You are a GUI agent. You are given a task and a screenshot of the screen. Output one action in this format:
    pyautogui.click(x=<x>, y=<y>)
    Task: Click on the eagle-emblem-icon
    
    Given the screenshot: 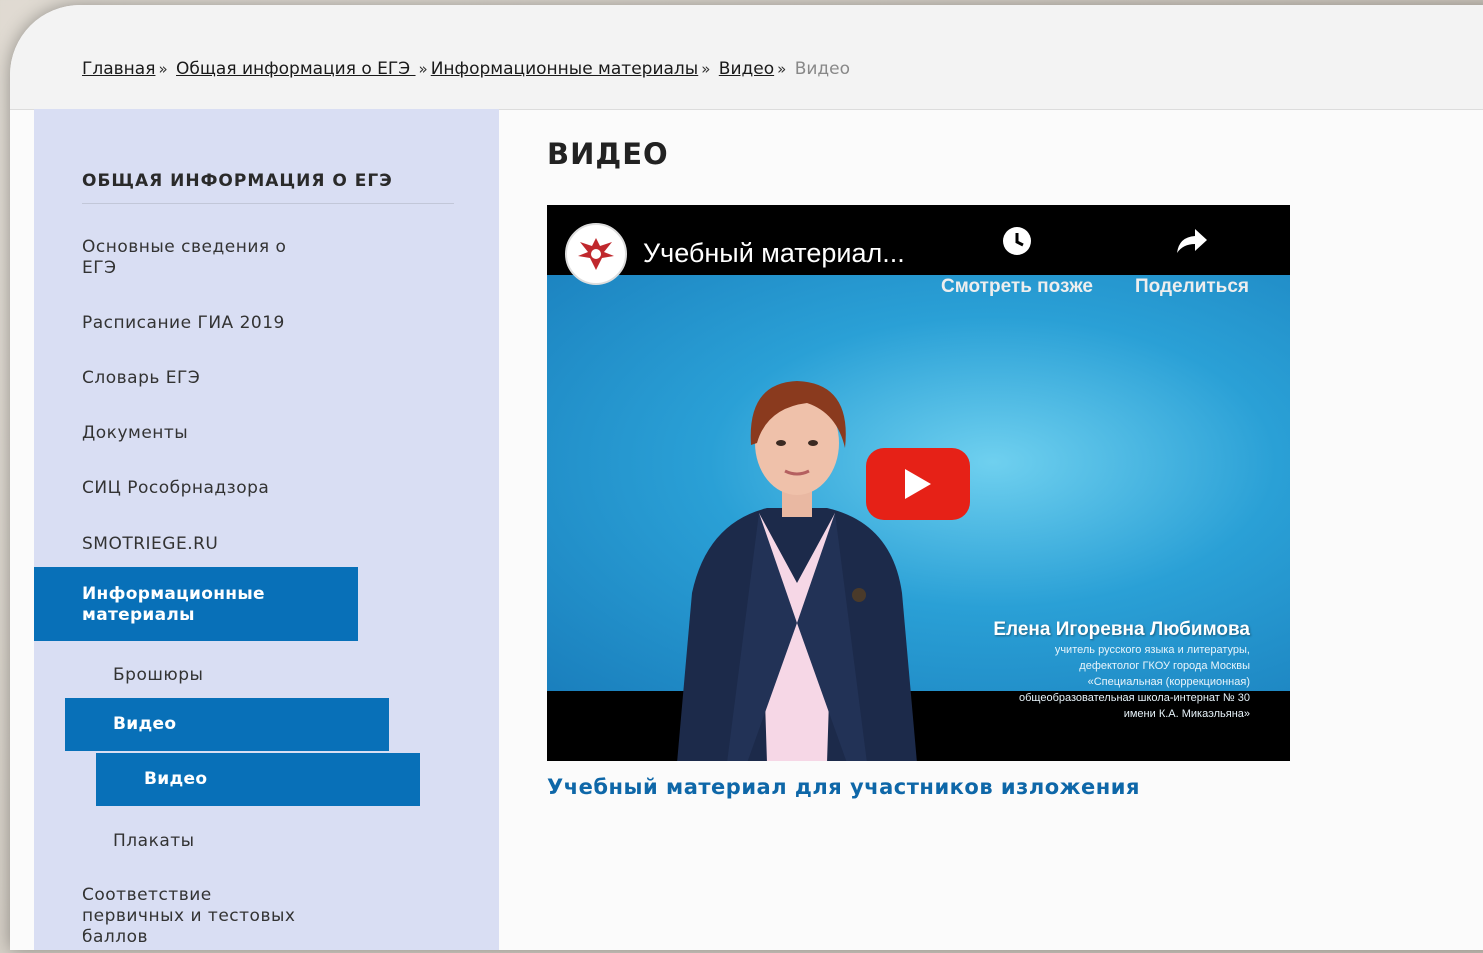 What is the action you would take?
    pyautogui.click(x=596, y=254)
    